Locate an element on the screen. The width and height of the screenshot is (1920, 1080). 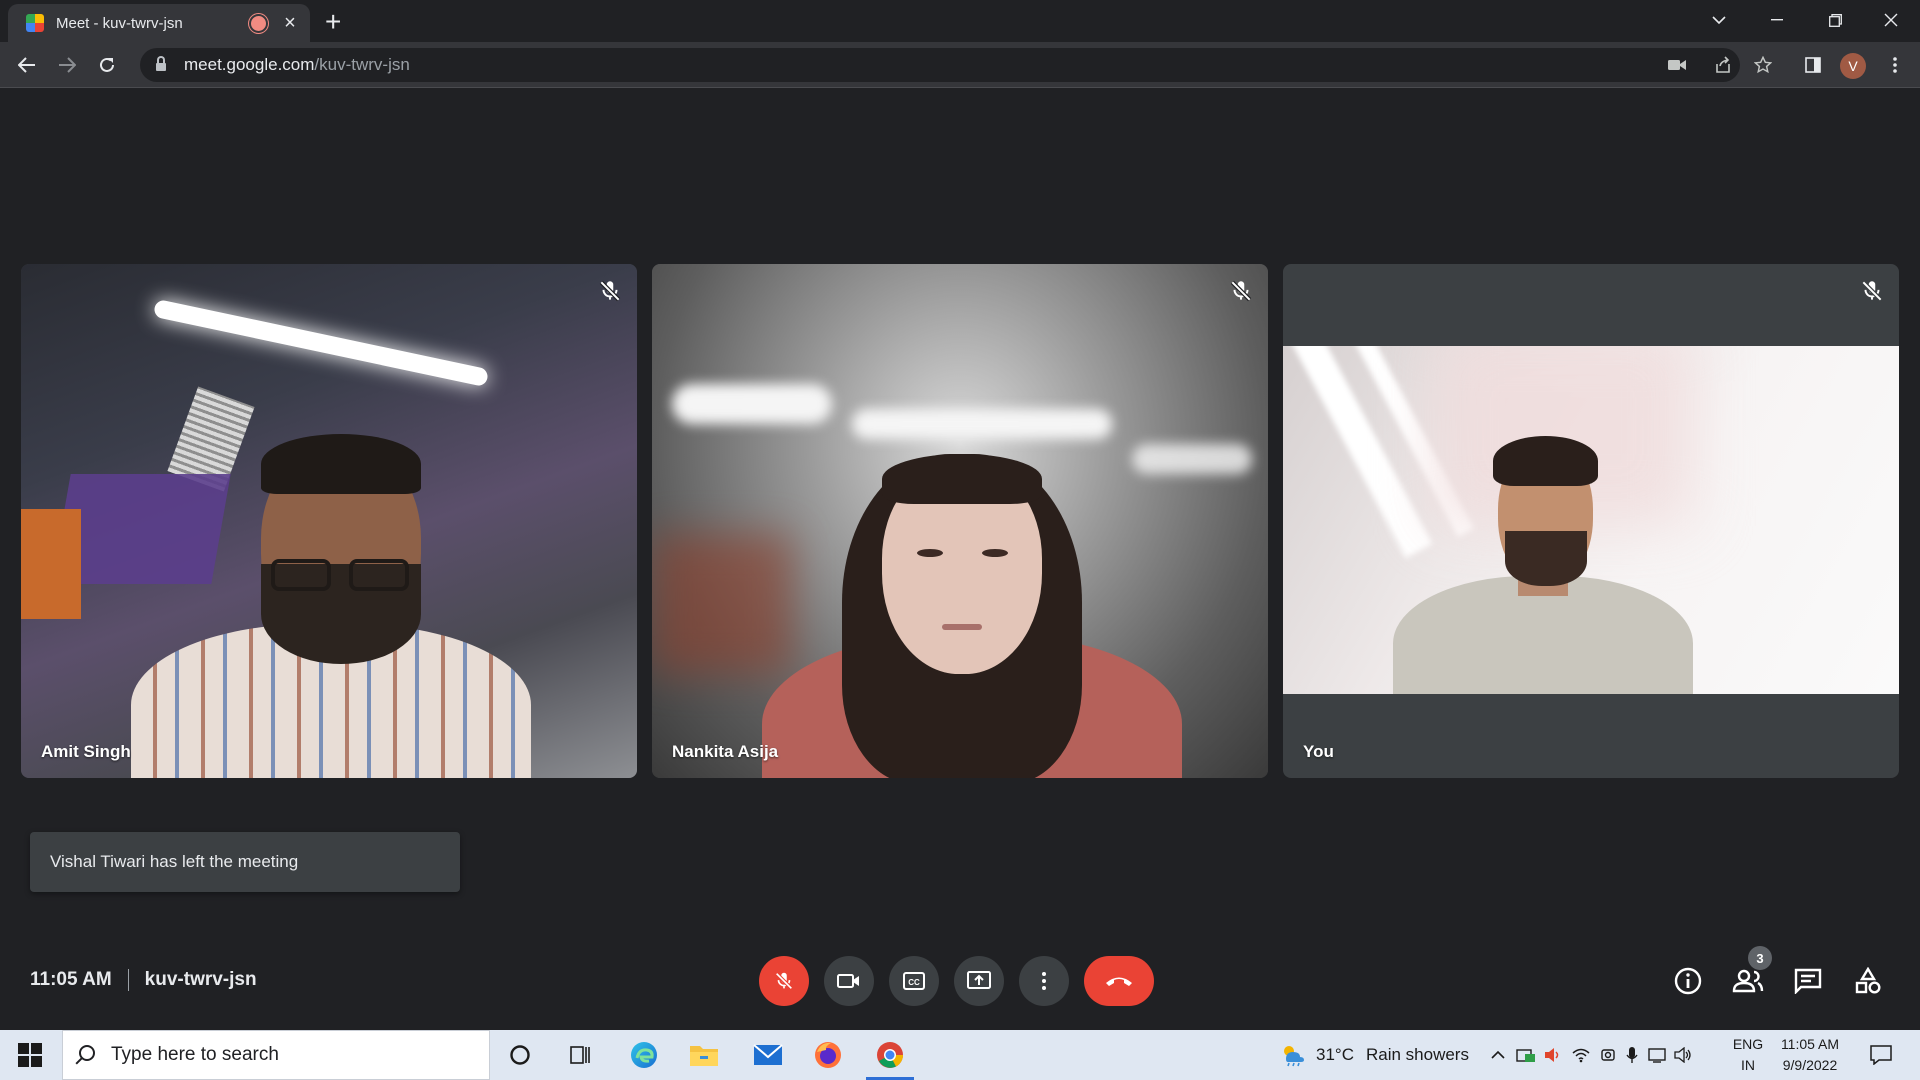
file-explorer-app is located at coordinates (704, 1055).